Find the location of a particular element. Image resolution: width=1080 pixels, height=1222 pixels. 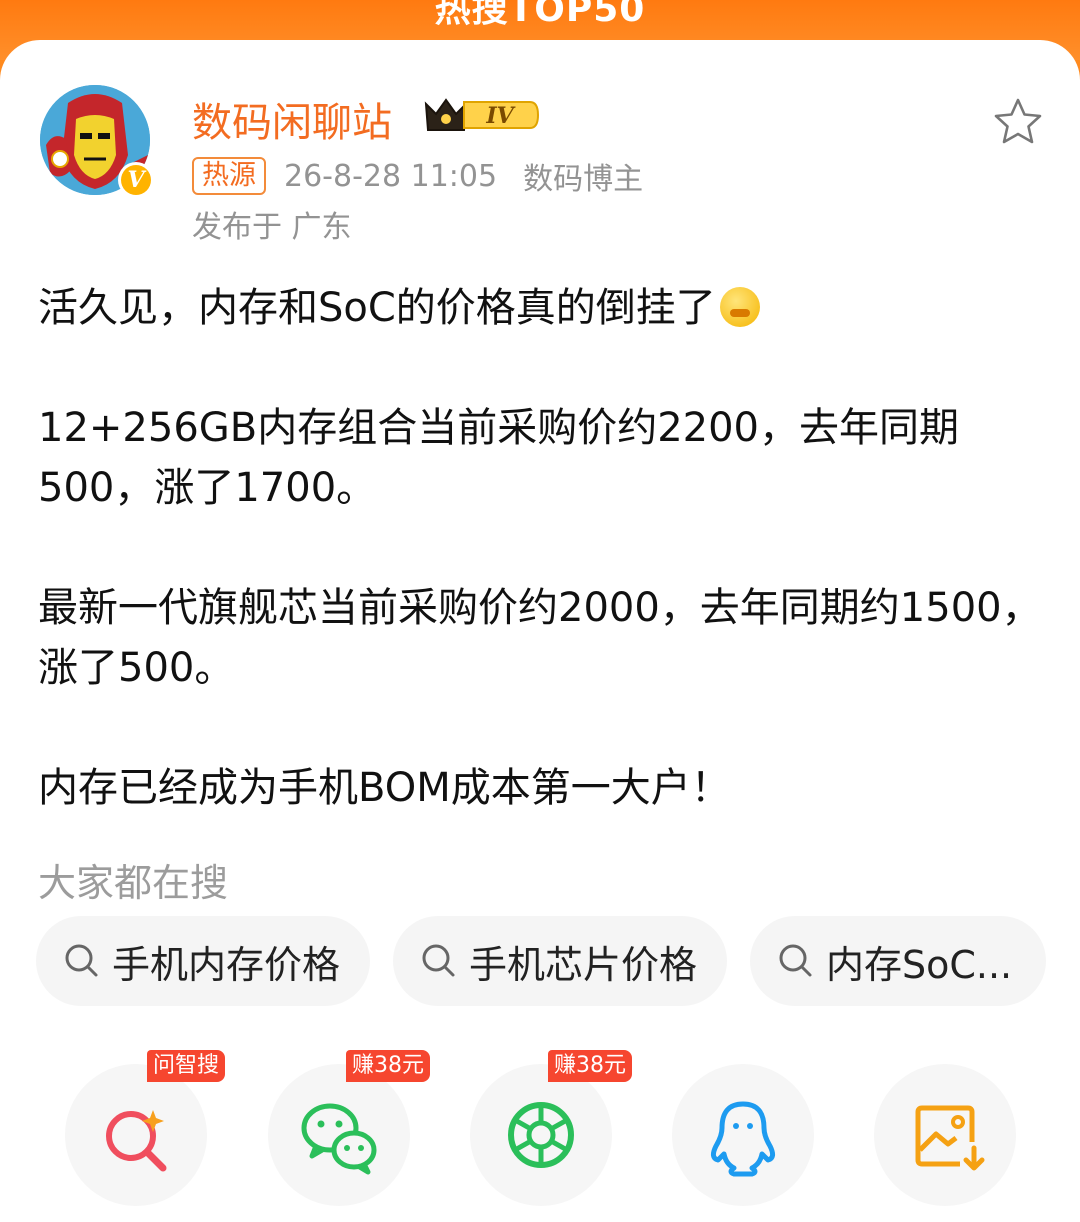

related-search-title: 大家都在搜 is located at coordinates (133, 883).